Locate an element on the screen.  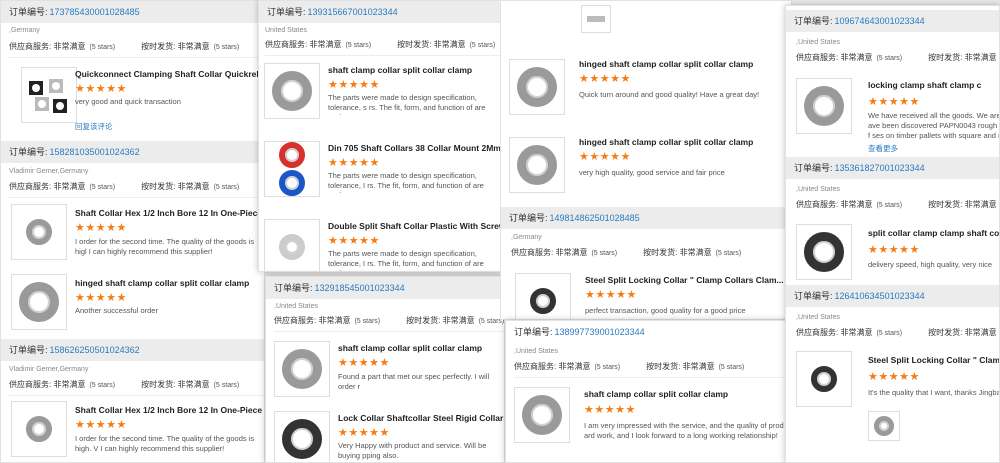
red-collar-icon is located at coordinates (292, 155).